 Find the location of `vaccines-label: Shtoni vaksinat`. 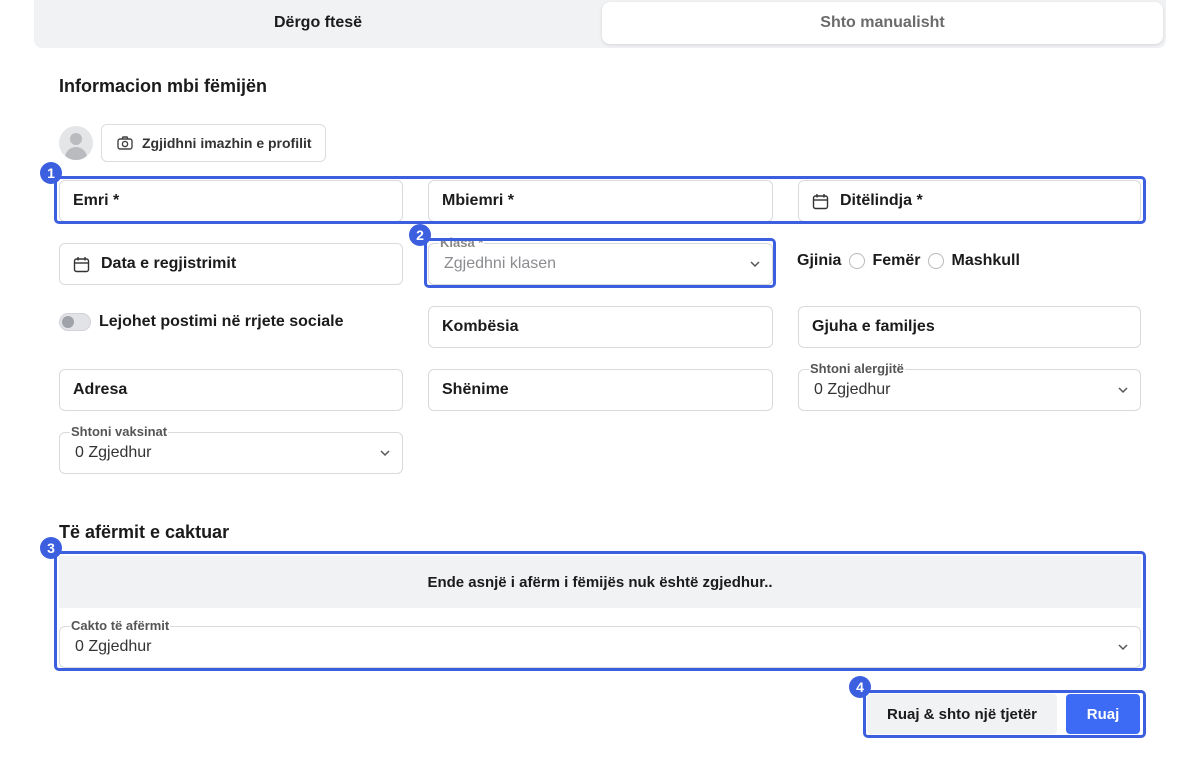

vaccines-label: Shtoni vaksinat is located at coordinates (119, 431).